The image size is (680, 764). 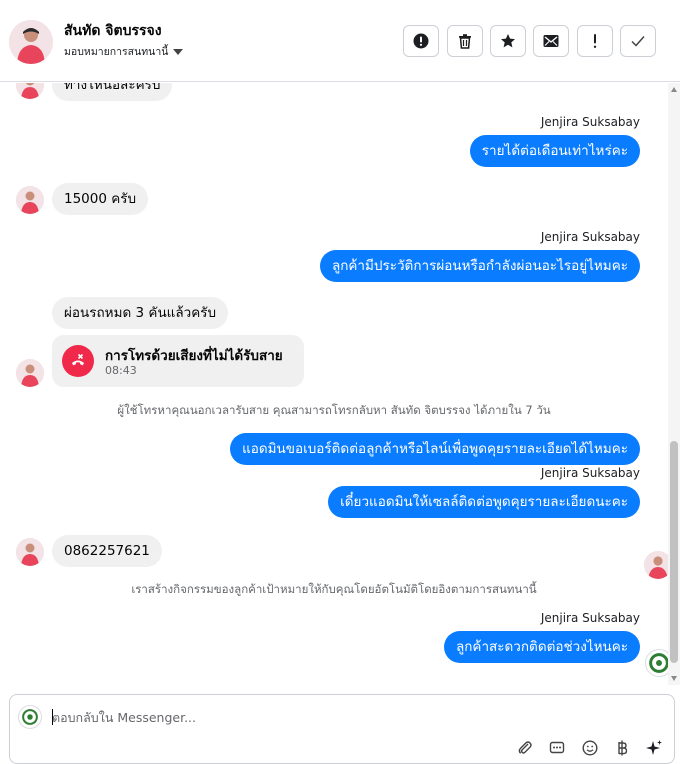 I want to click on paperclip-icon, so click(x=525, y=747).